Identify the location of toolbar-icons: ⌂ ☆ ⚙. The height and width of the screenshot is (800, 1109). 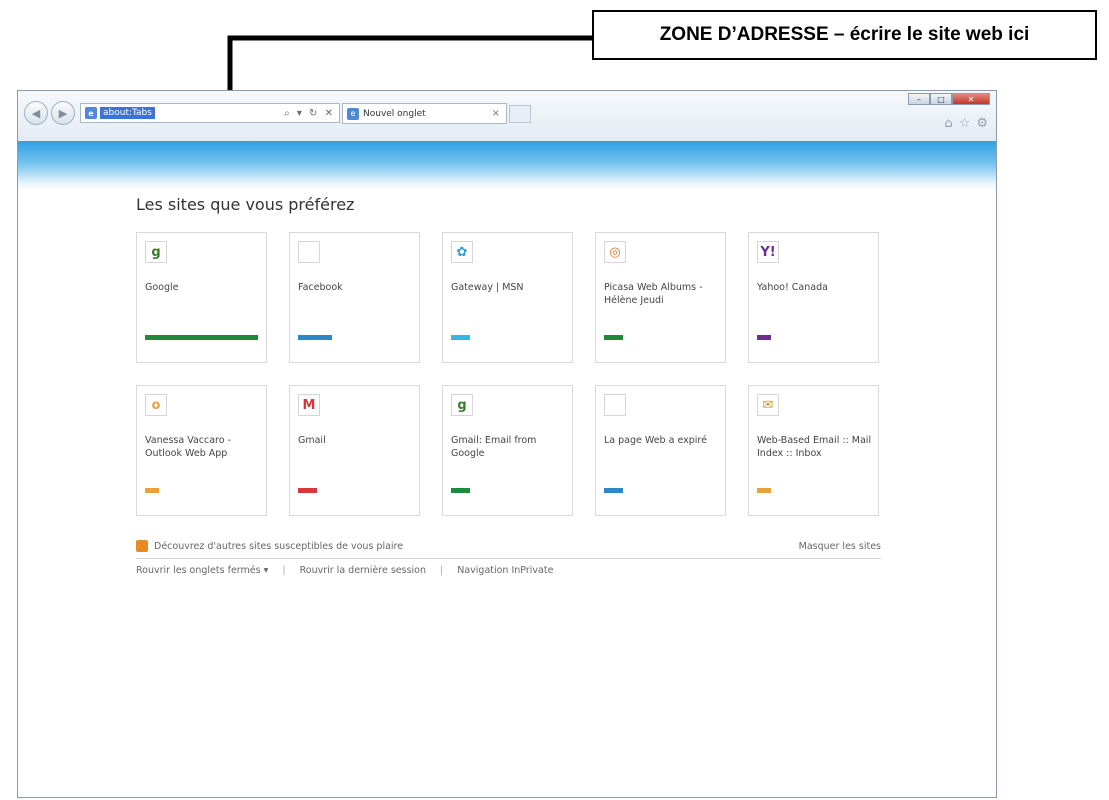
(966, 123).